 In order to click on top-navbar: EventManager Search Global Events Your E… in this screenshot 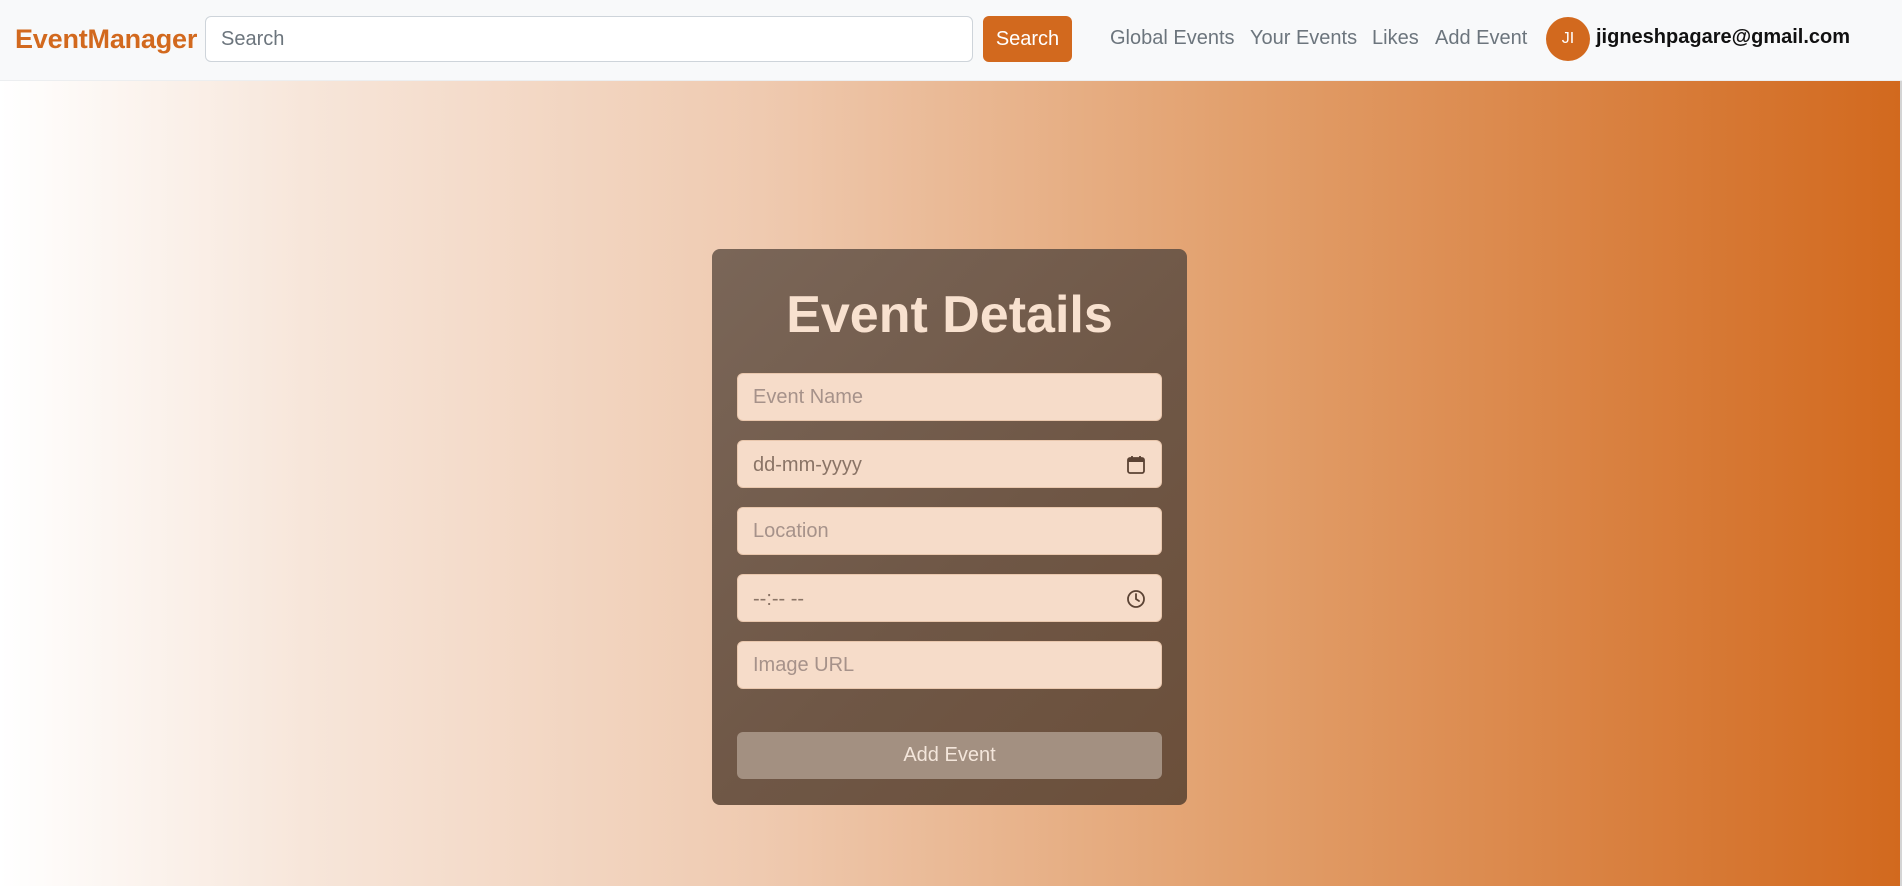, I will do `click(951, 40)`.